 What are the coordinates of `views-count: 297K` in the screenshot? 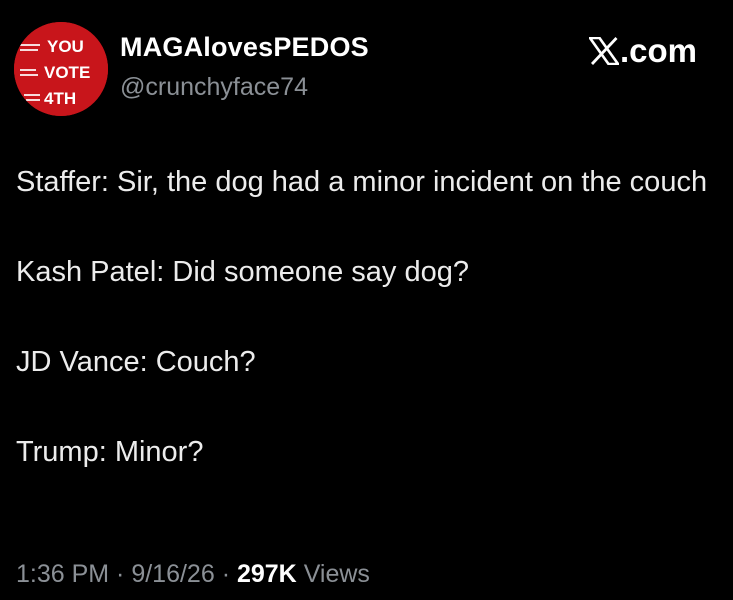 It's located at (266, 574).